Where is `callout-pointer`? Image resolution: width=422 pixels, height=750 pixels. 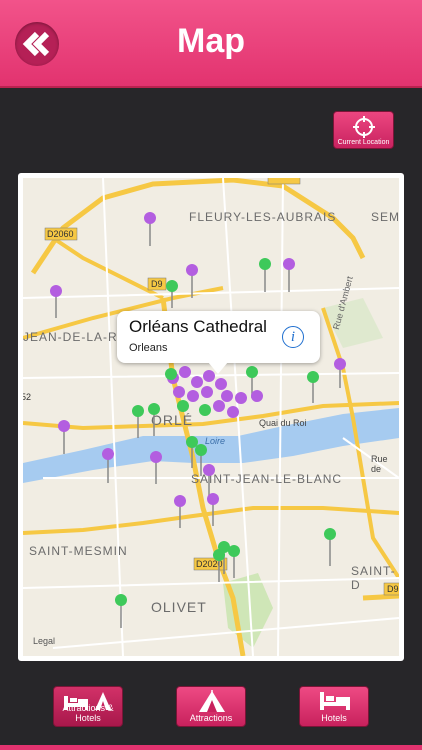
callout-pointer is located at coordinates (218, 368).